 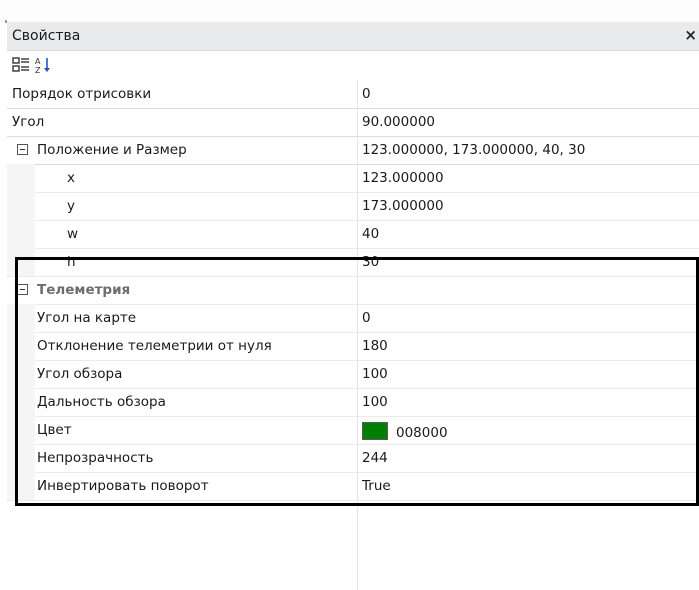 I want to click on svg-text: Z, so click(x=38, y=70).